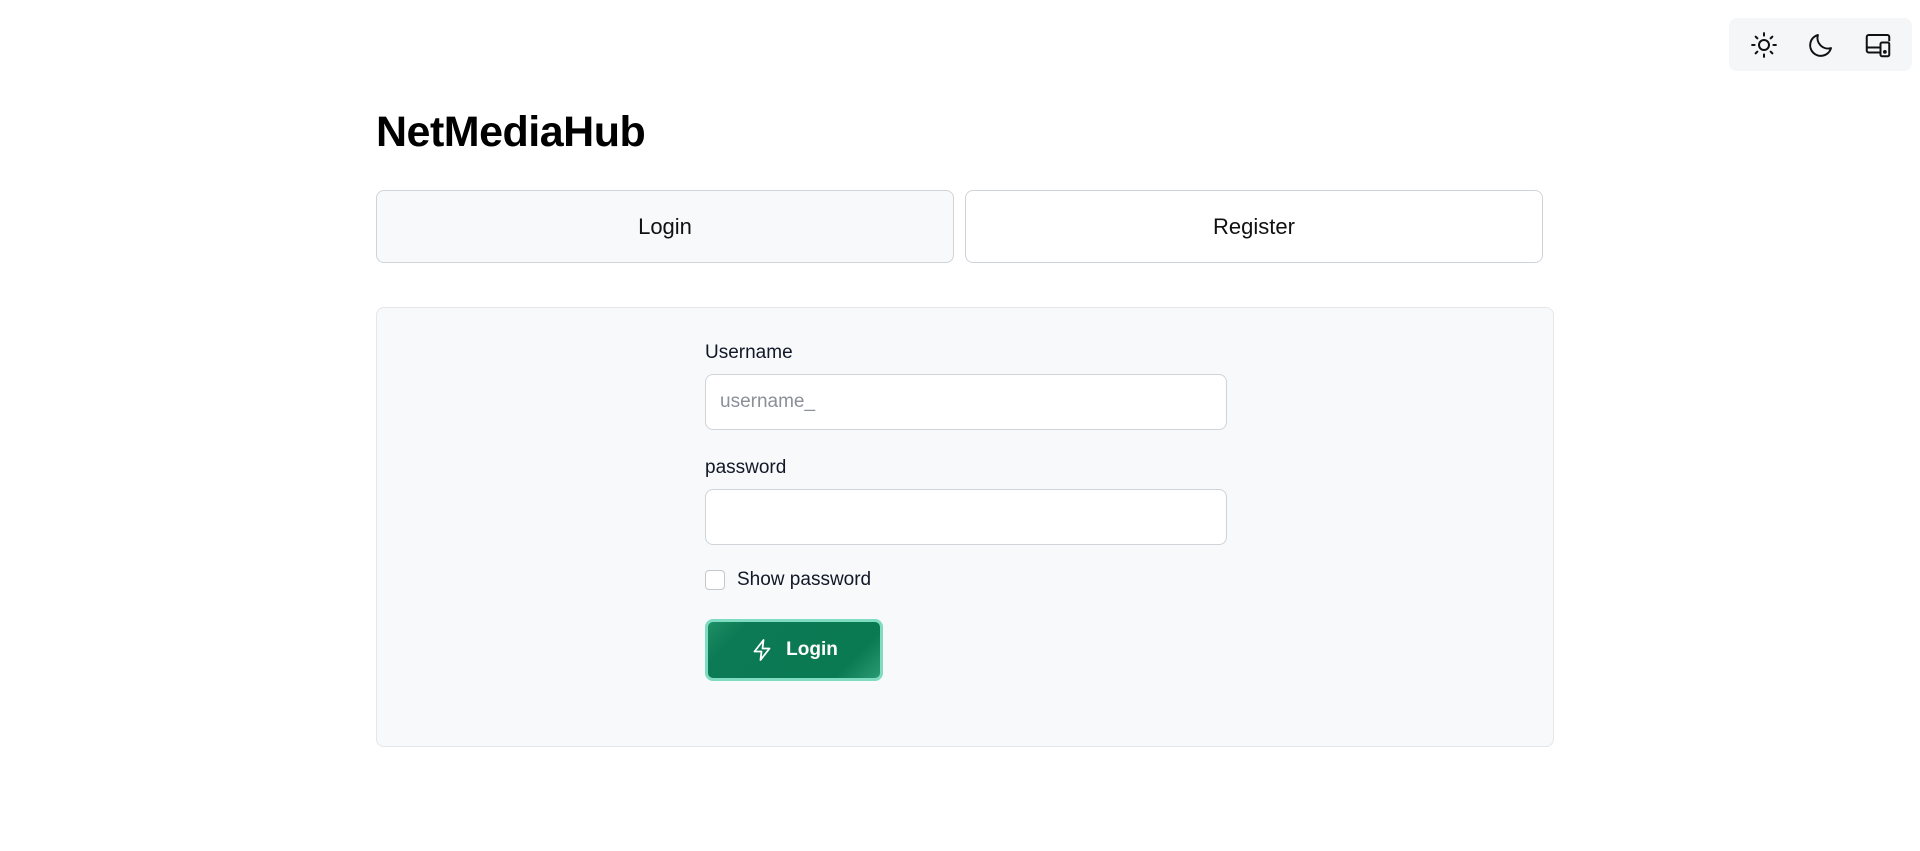 This screenshot has width=1920, height=851. I want to click on system-theme-button, so click(1878, 45).